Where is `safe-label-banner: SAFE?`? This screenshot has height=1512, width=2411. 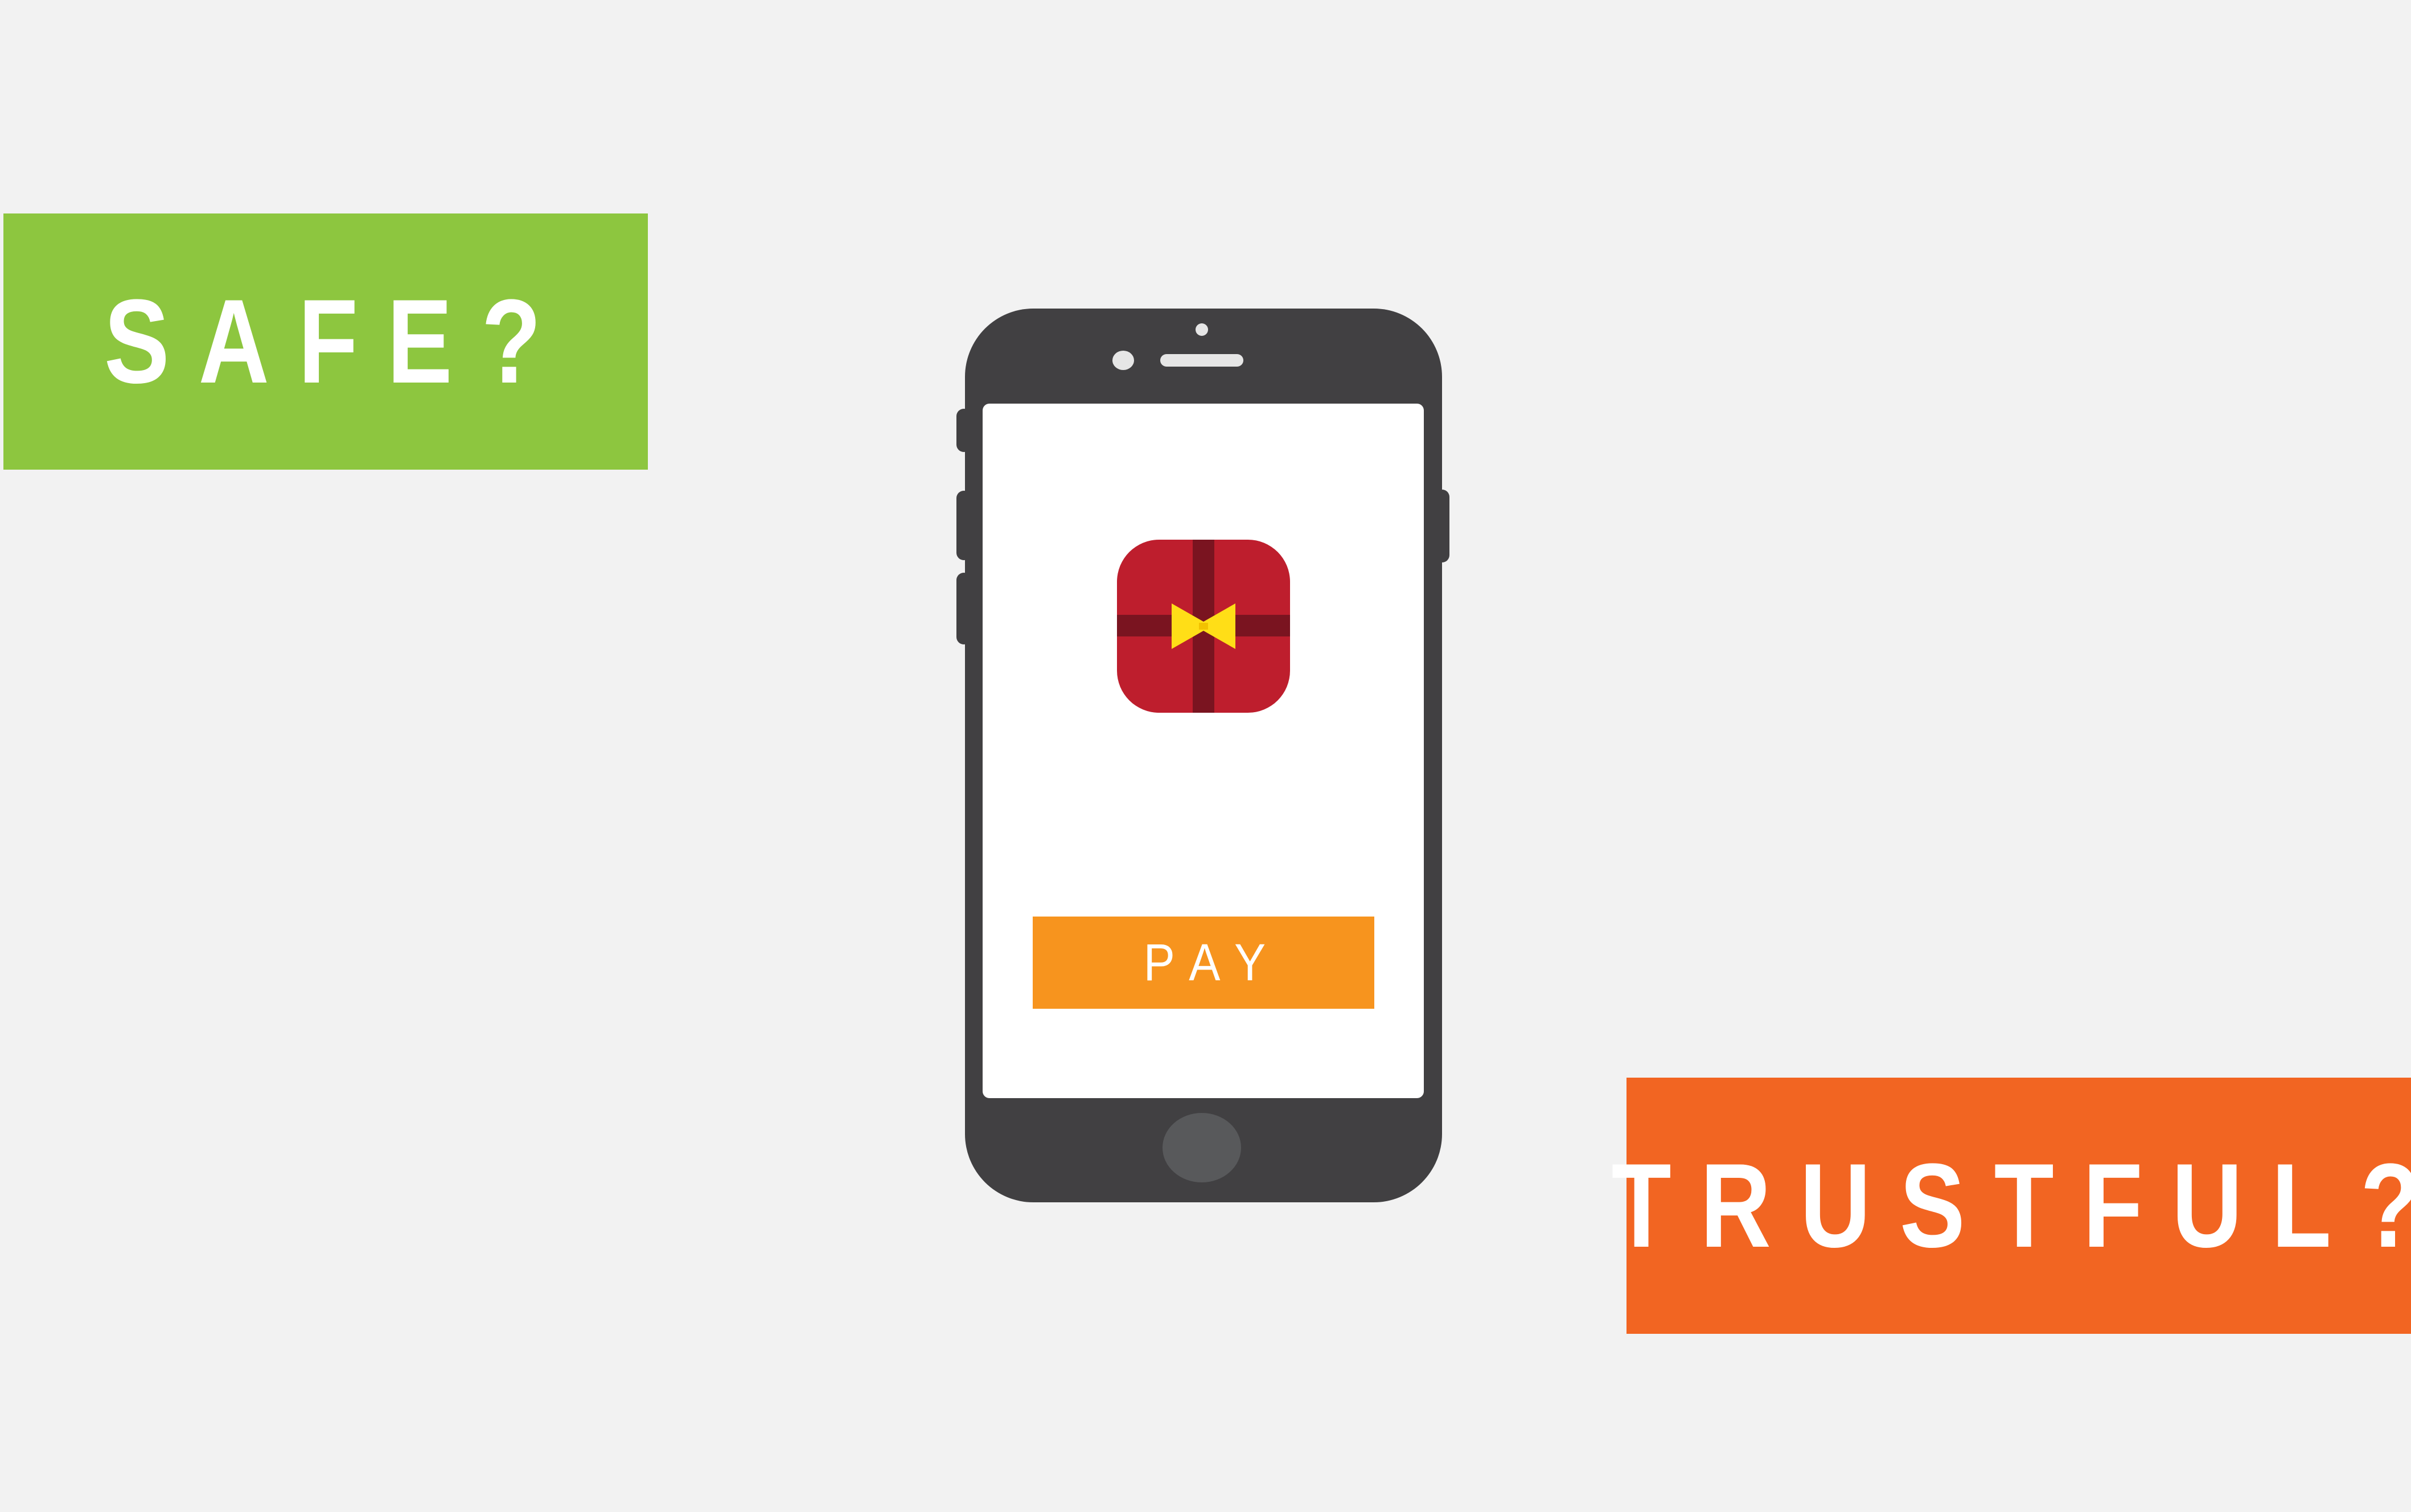
safe-label-banner: SAFE? is located at coordinates (325, 341).